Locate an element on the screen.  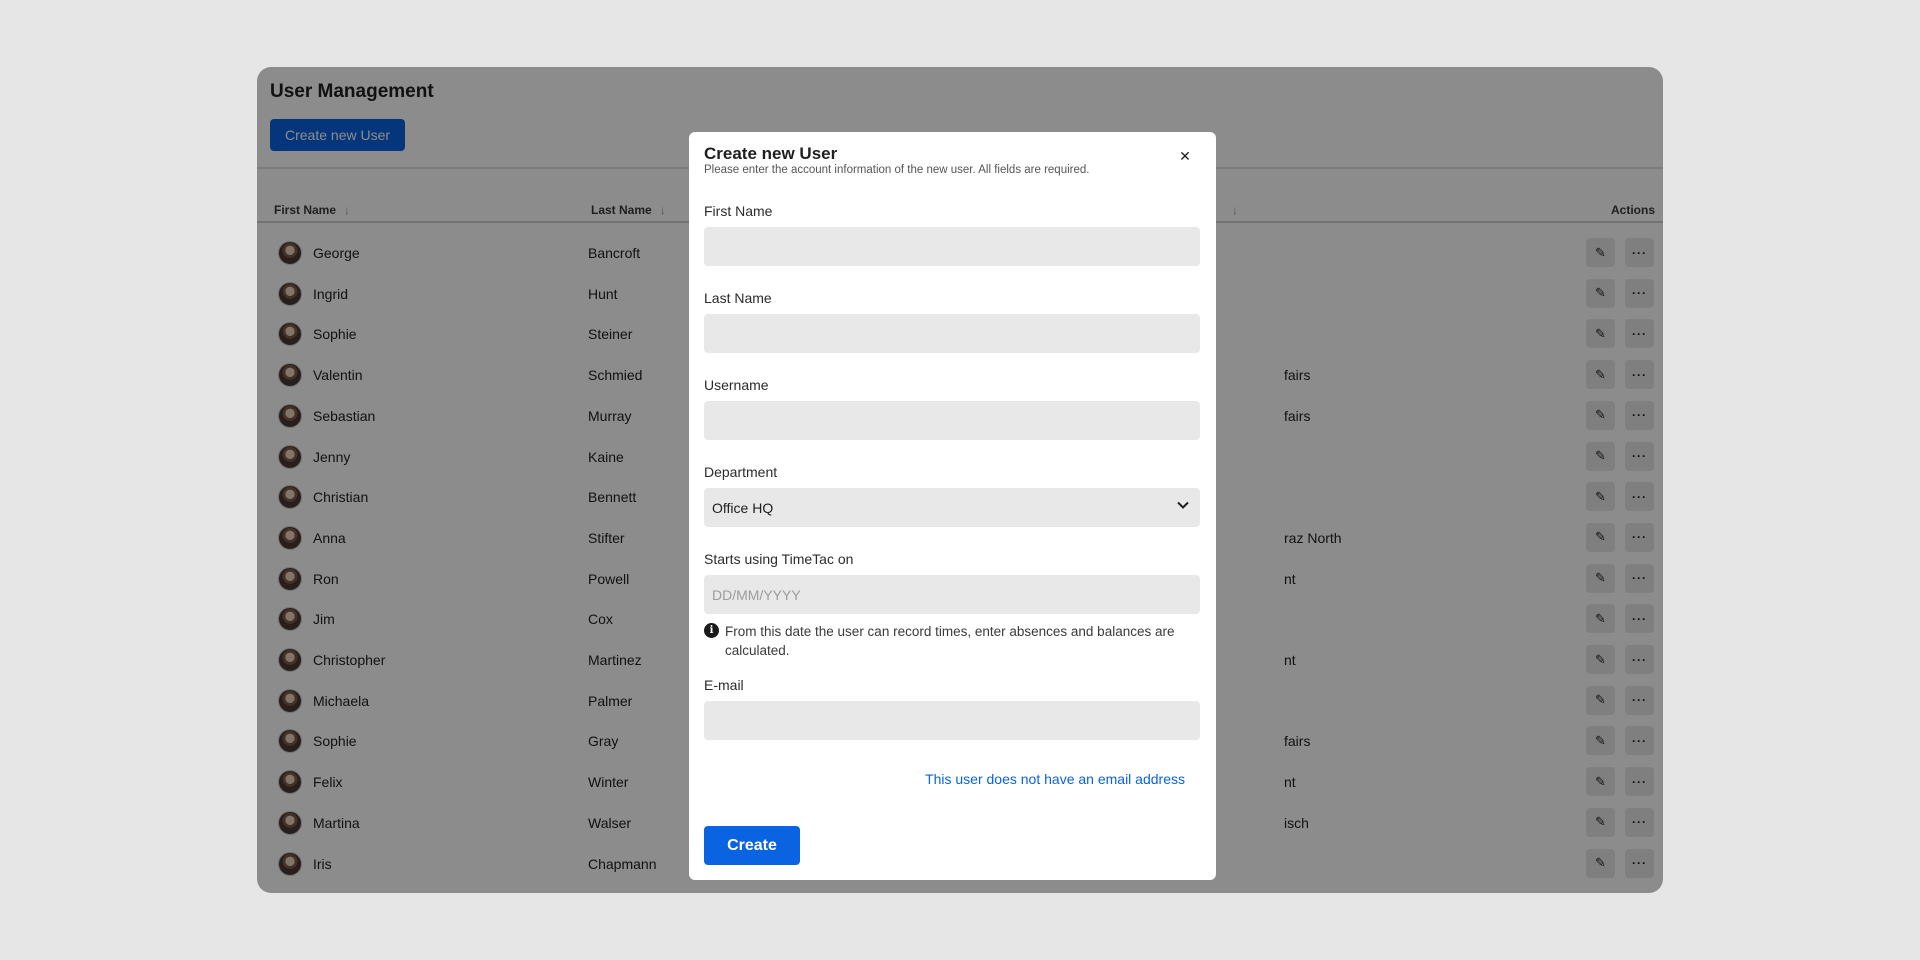
dialog-title: Create new User is located at coordinates (771, 153).